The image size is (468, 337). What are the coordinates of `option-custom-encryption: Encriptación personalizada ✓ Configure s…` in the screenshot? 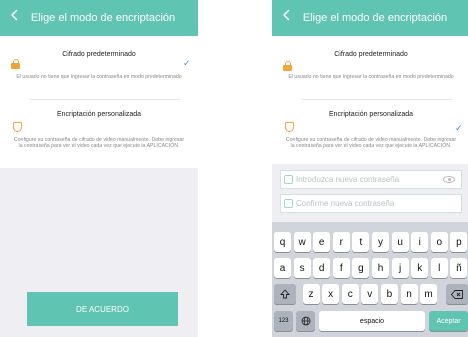 It's located at (370, 135).